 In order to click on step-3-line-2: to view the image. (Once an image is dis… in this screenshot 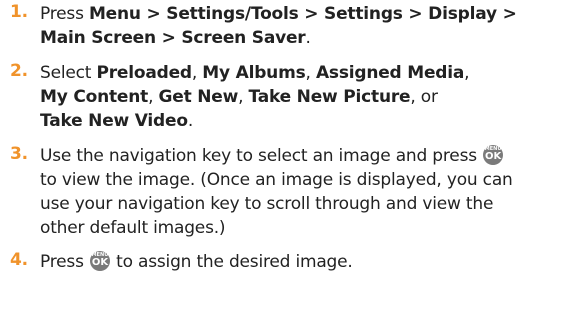, I will do `click(276, 180)`.